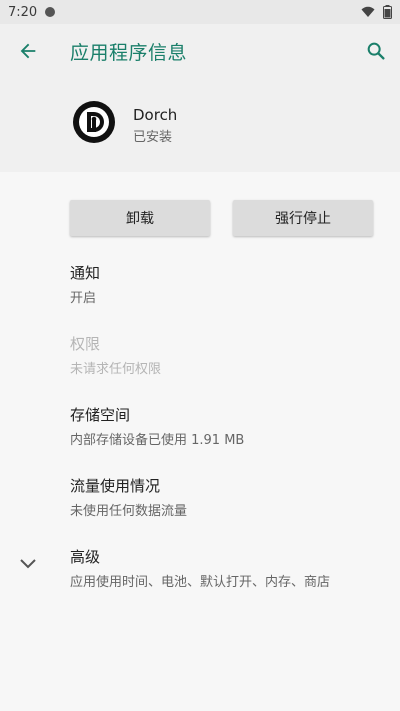 This screenshot has height=711, width=400. What do you see at coordinates (50, 12) in the screenshot?
I see `notification-dot-icon` at bounding box center [50, 12].